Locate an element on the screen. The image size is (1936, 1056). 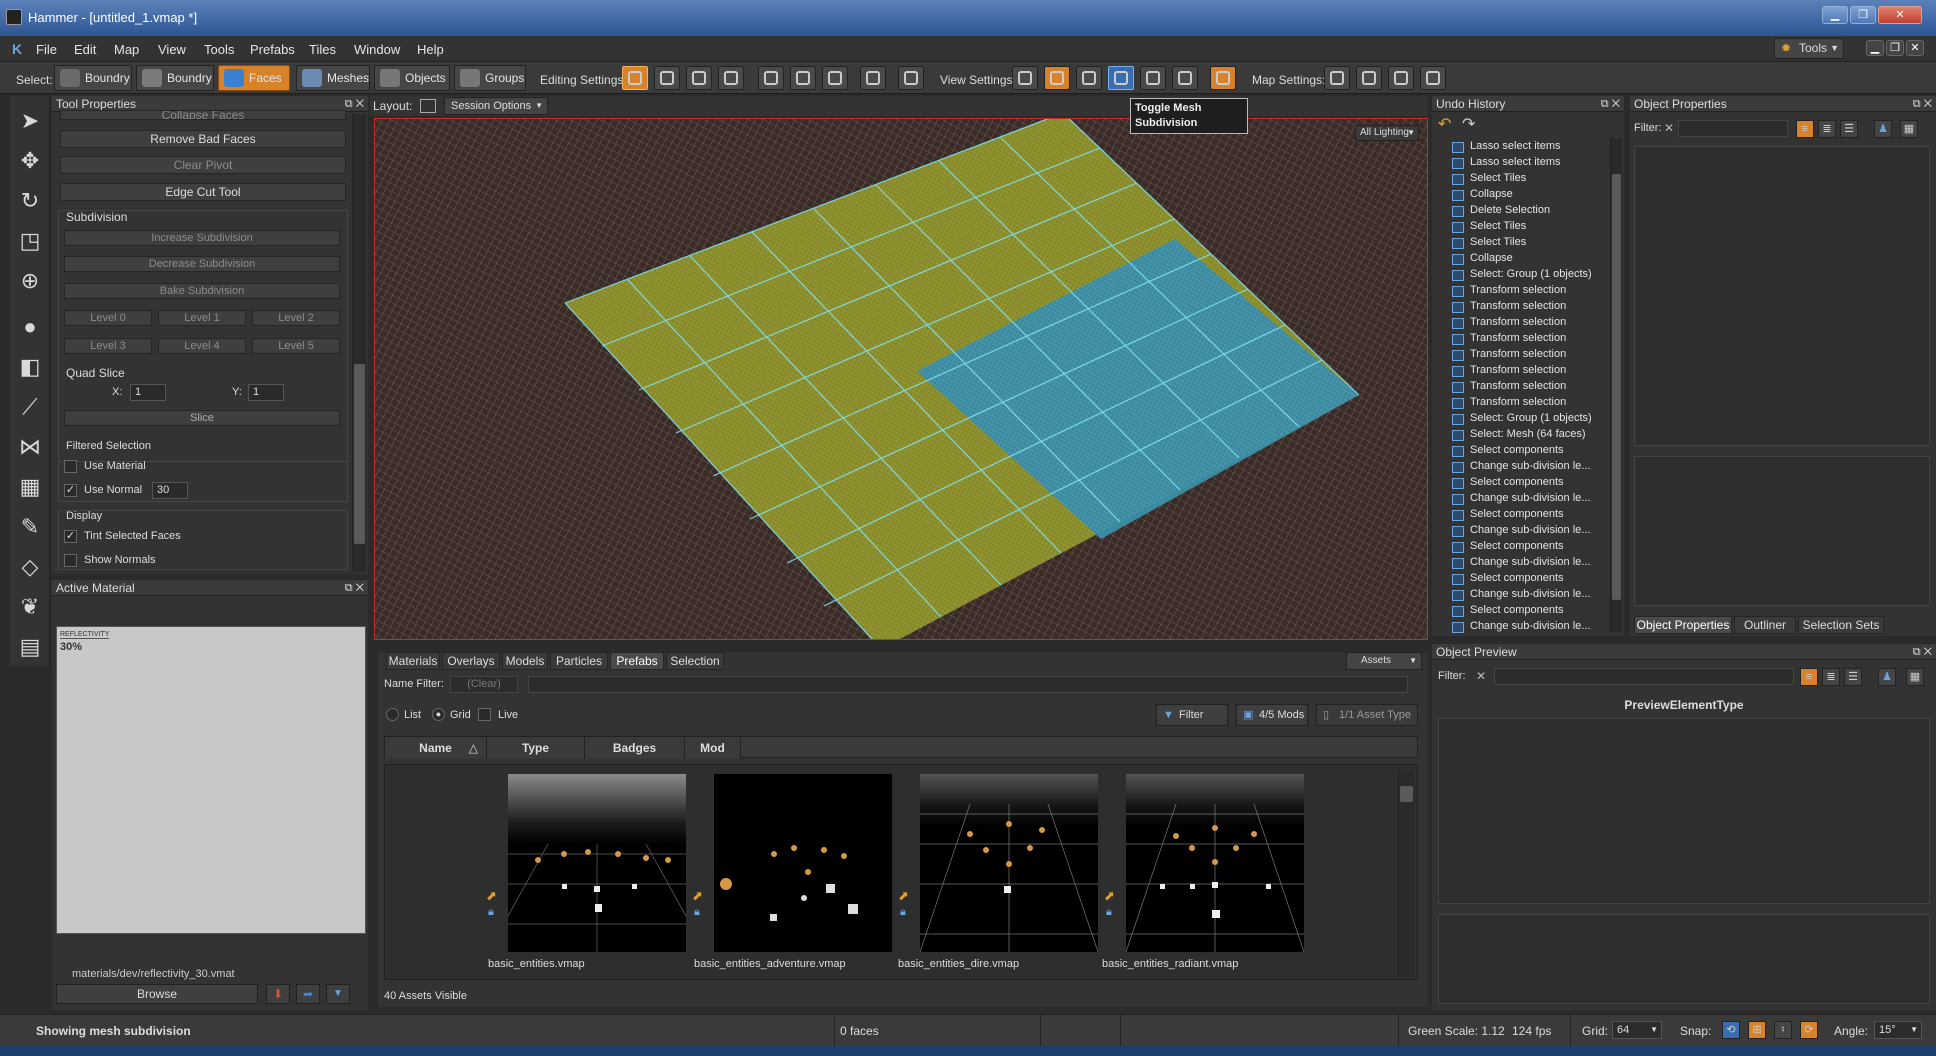
mdi-minimize-icon: ▁ is located at coordinates (1875, 48).